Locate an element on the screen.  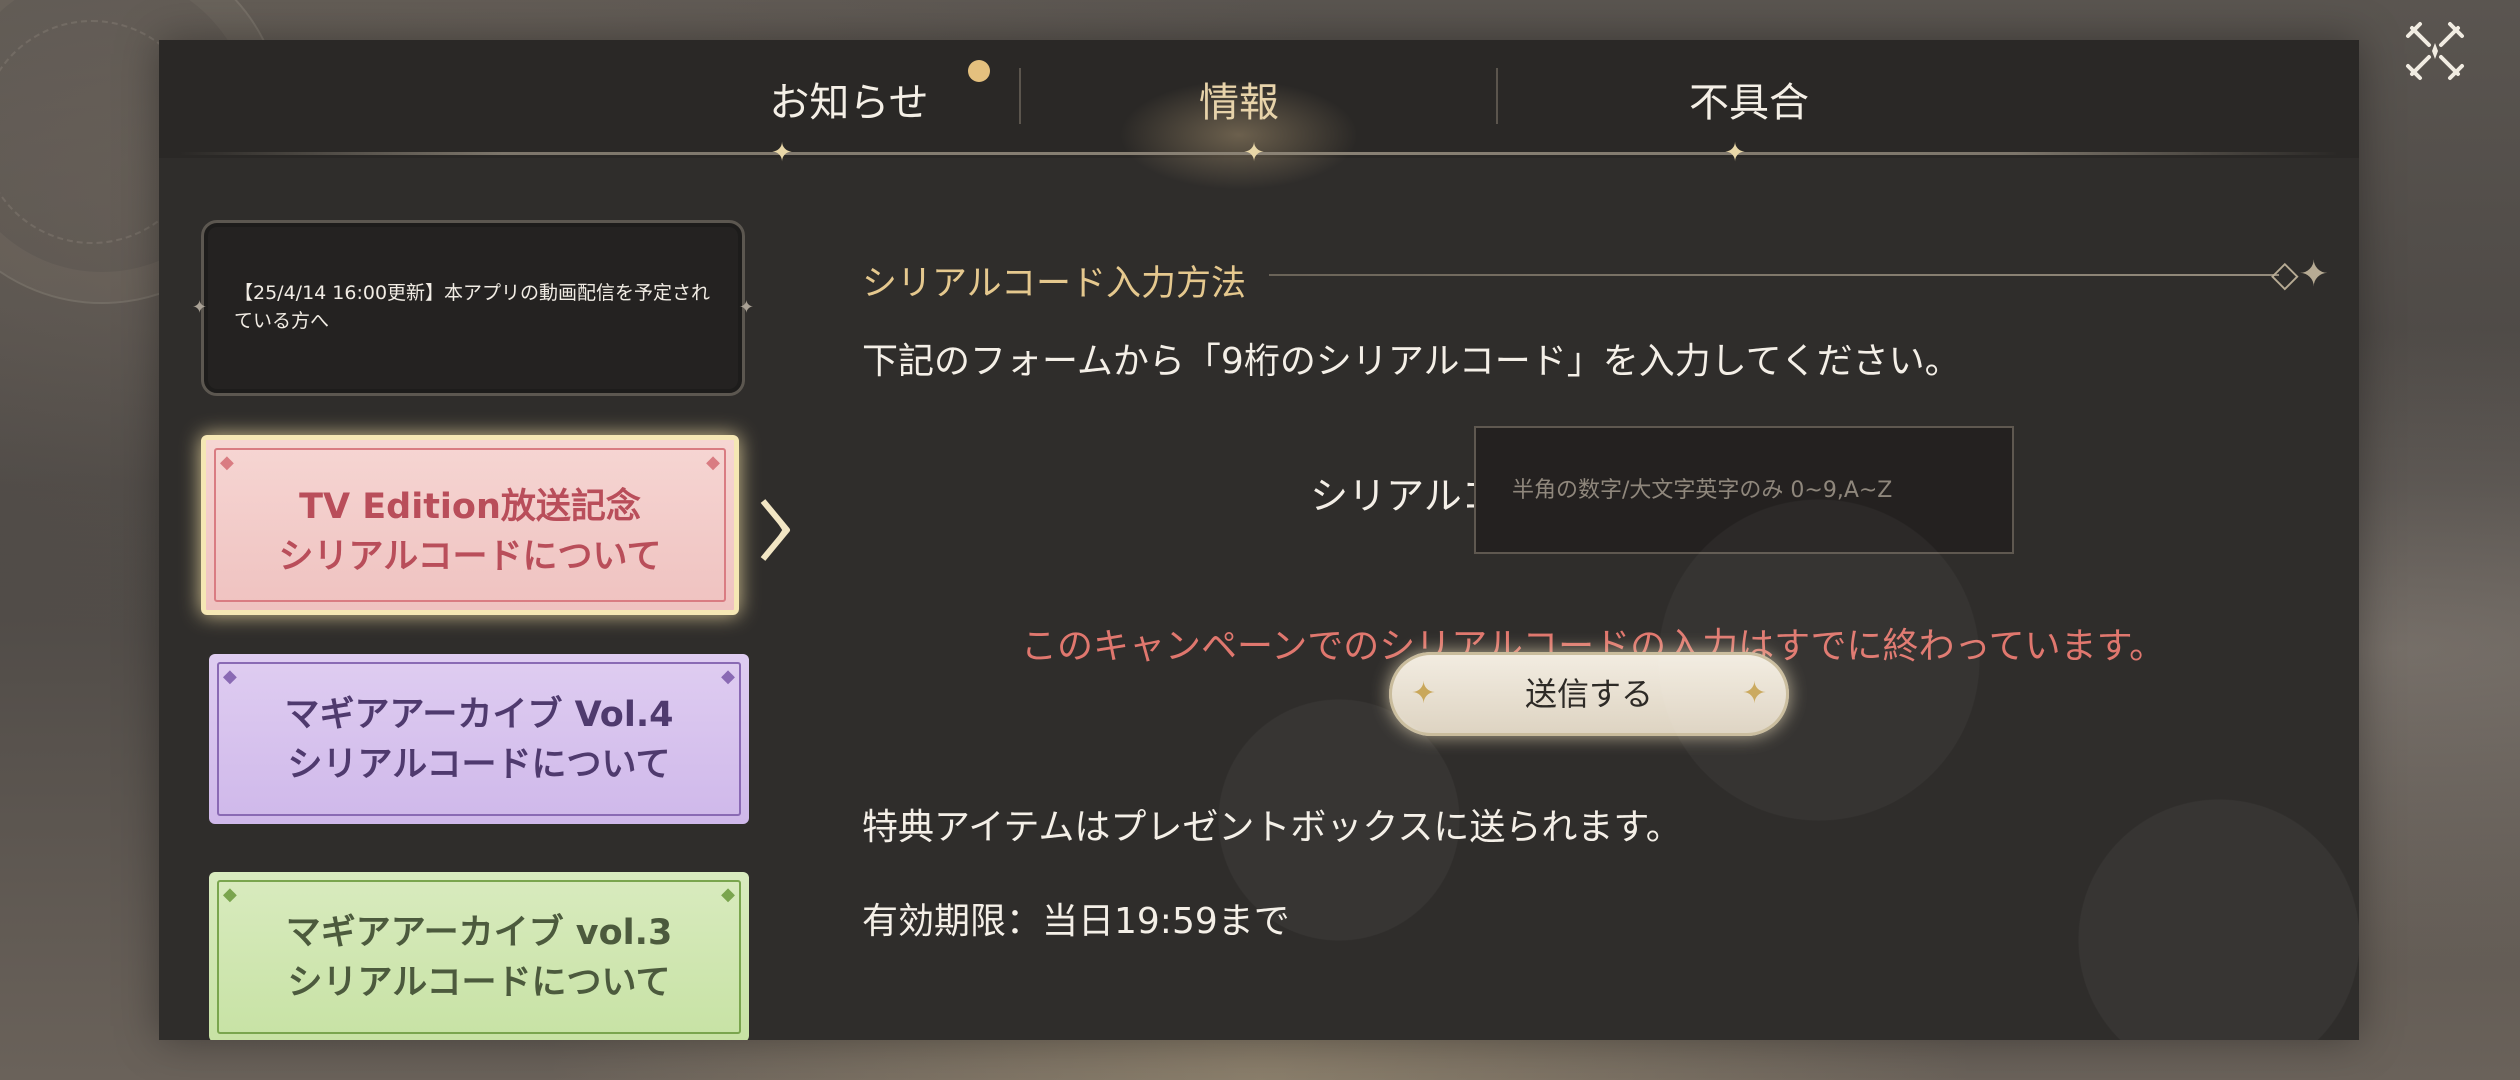
news-item-label: 【25/4/14 16:00更新】本アプリの動画配信を予定されている方へ is located at coordinates (472, 307).